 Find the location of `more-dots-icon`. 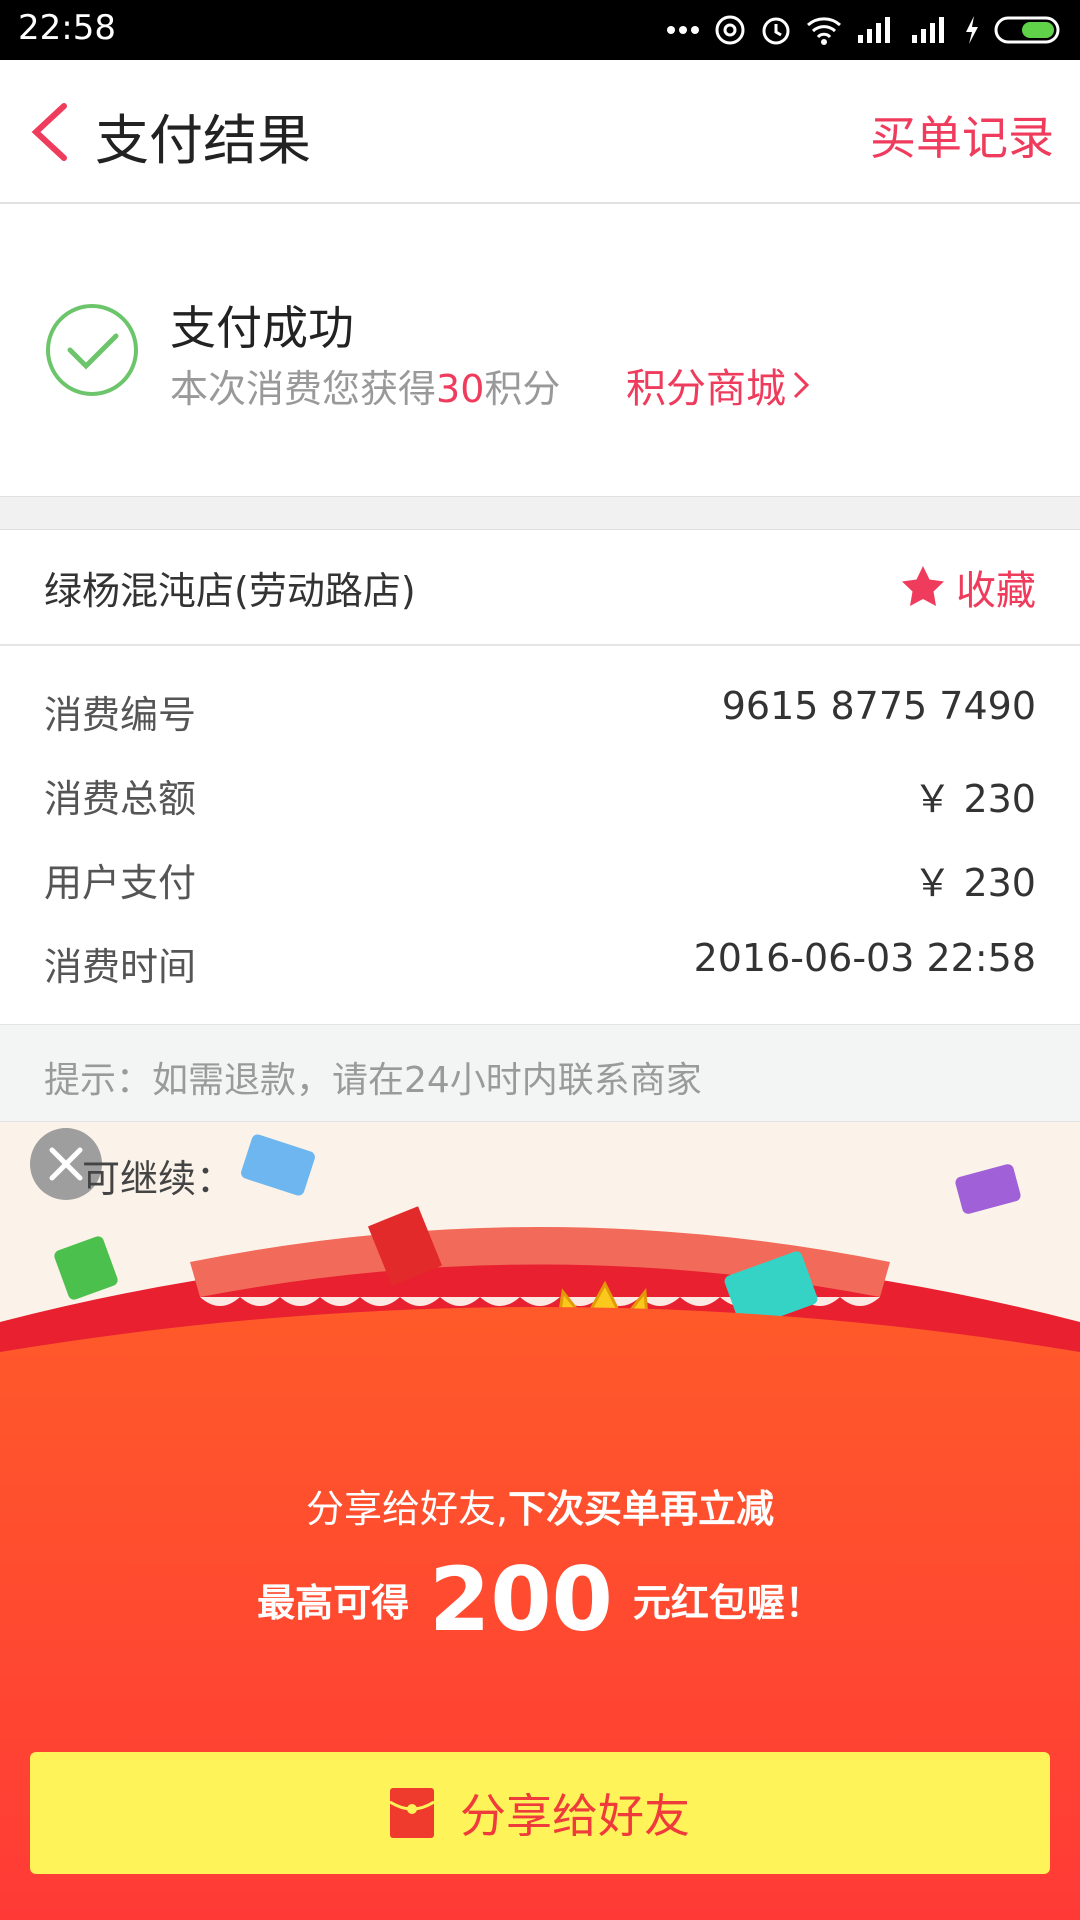

more-dots-icon is located at coordinates (683, 30).